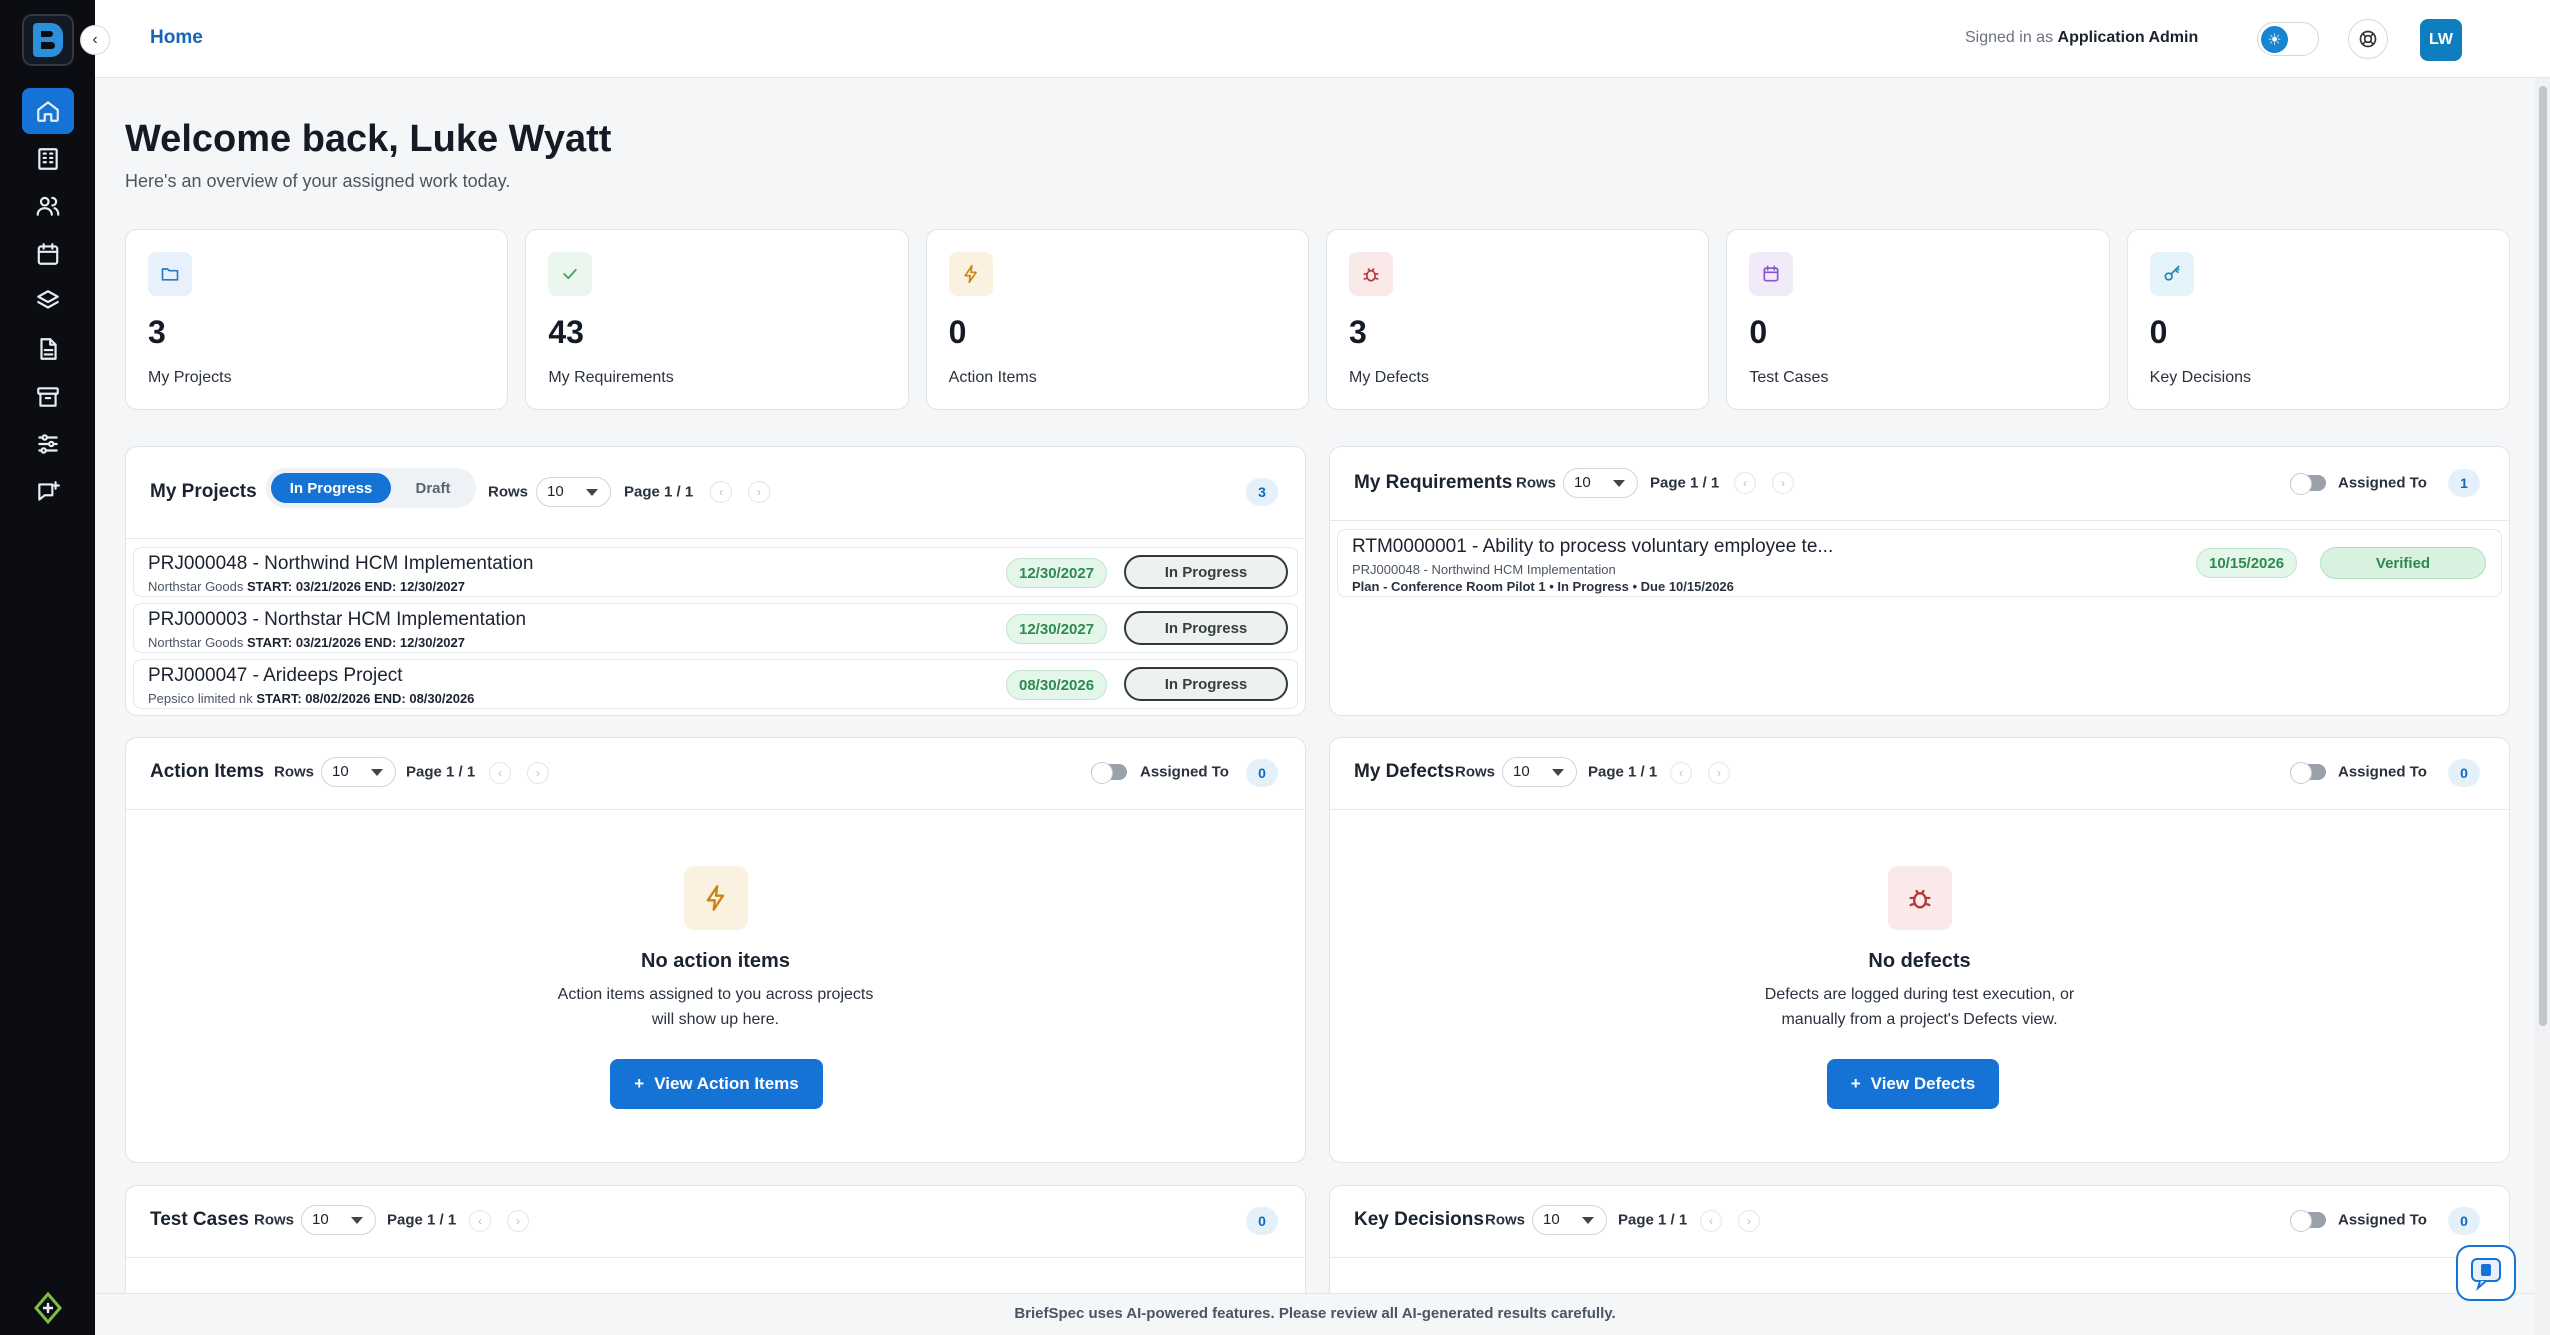  Describe the element at coordinates (95, 40) in the screenshot. I see `sidebar-collapse-button: ‹` at that location.